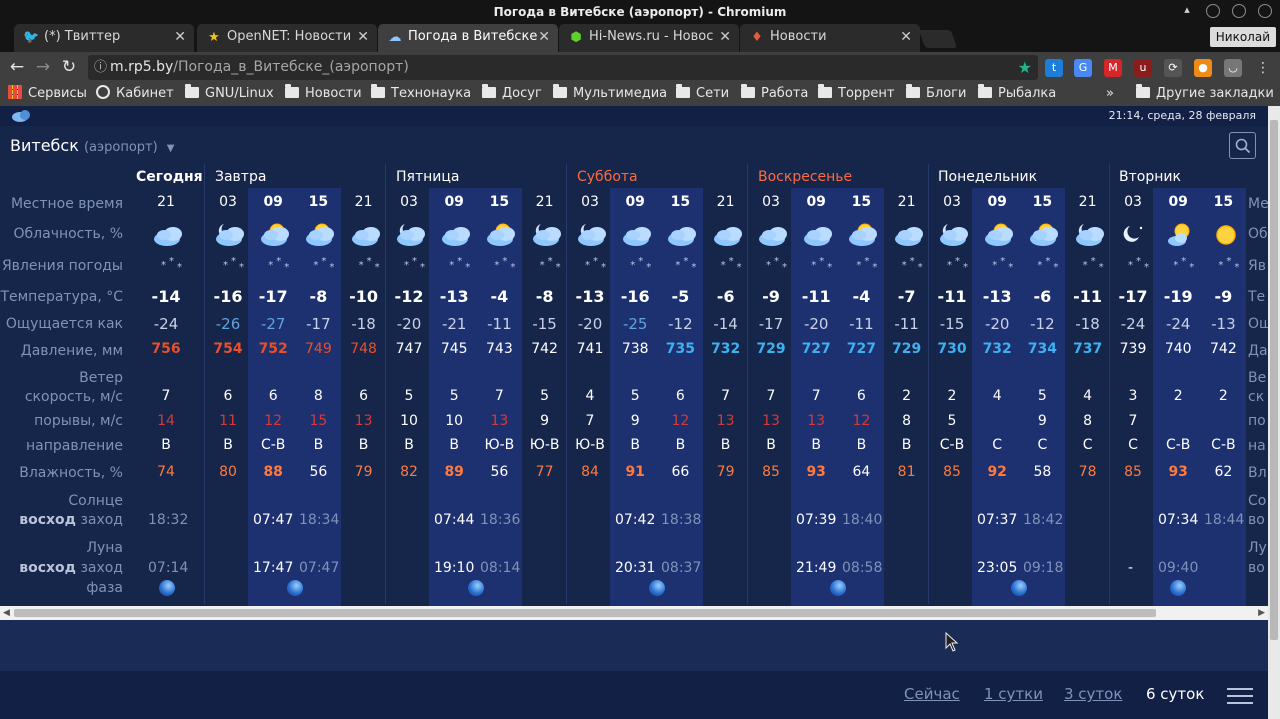  Describe the element at coordinates (421, 93) in the screenshot. I see `bookmark-folder-technonauka: Технонаука` at that location.